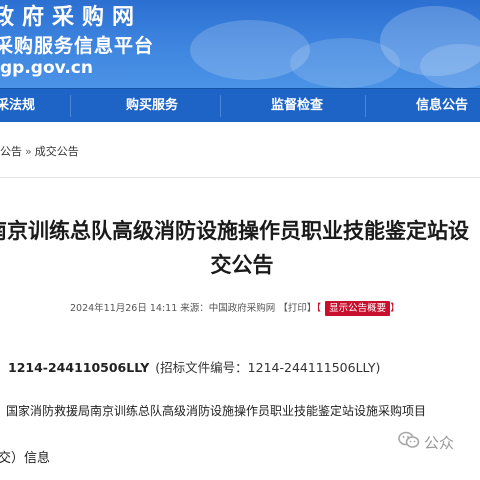 The height and width of the screenshot is (480, 480). What do you see at coordinates (228, 308) in the screenshot?
I see `article-source: 来源：中国政府采购网` at bounding box center [228, 308].